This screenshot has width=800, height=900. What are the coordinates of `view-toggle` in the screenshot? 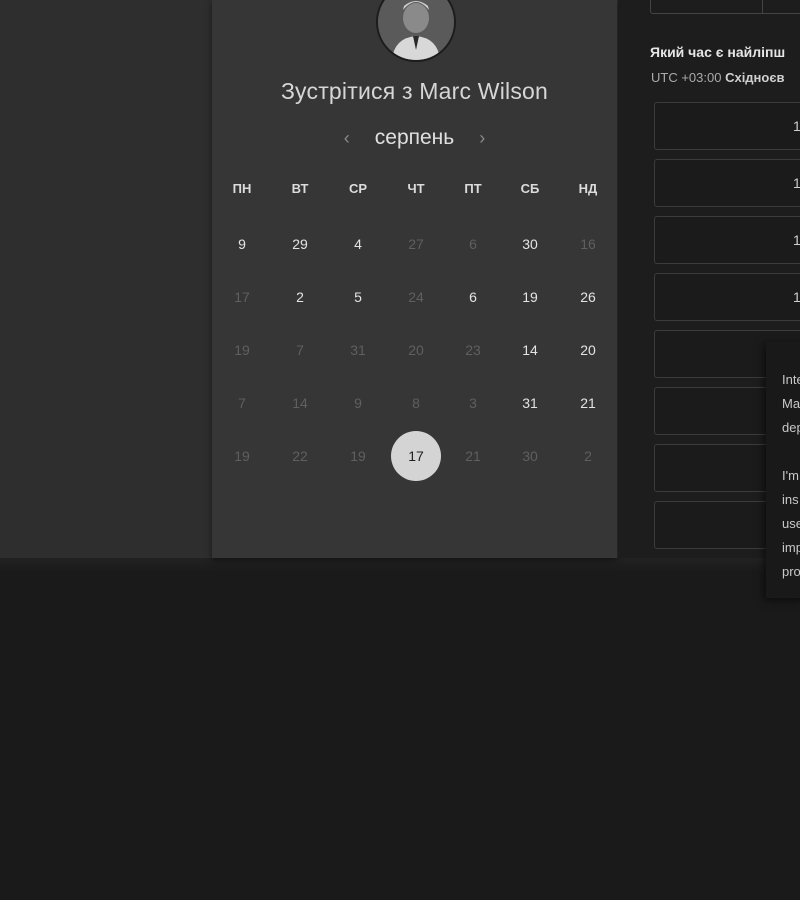 It's located at (725, 7).